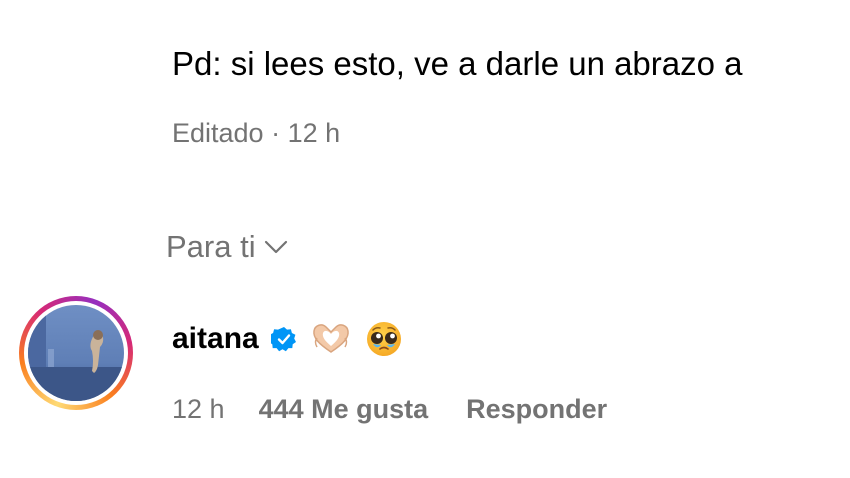 The image size is (850, 478). Describe the element at coordinates (256, 133) in the screenshot. I see `caption-meta: Editado · 12 h` at that location.